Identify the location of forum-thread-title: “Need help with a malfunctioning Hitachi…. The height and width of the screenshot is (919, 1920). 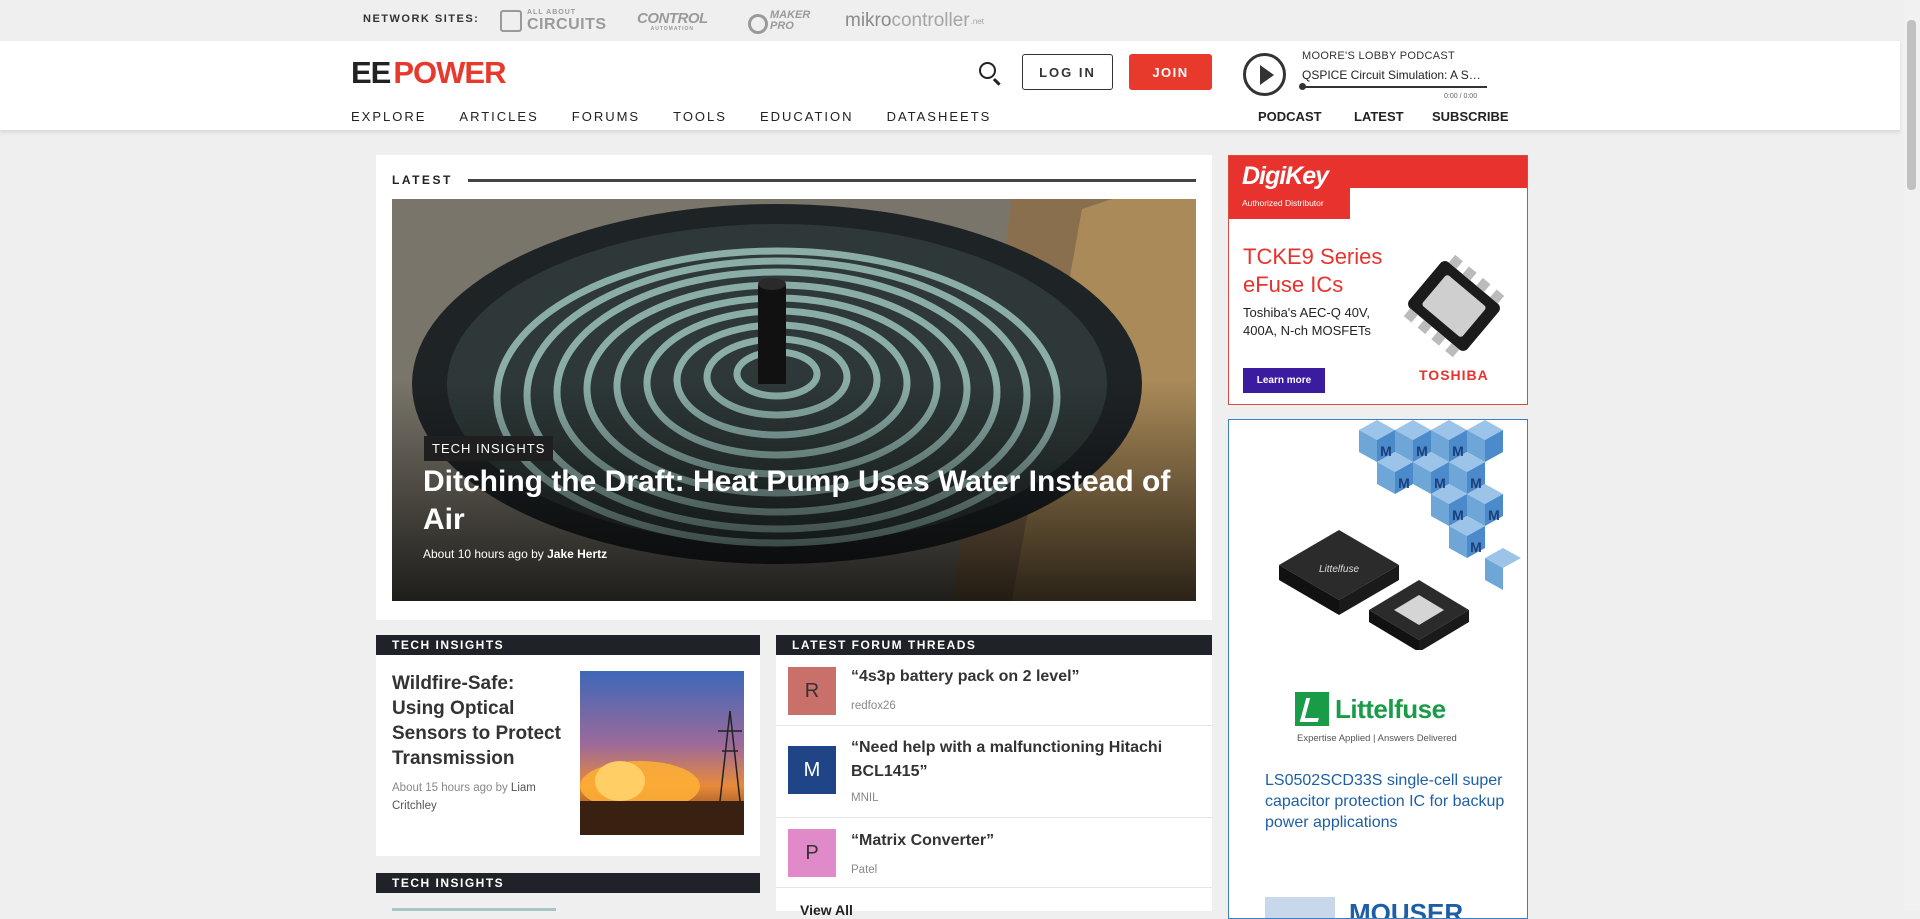
(1023, 760).